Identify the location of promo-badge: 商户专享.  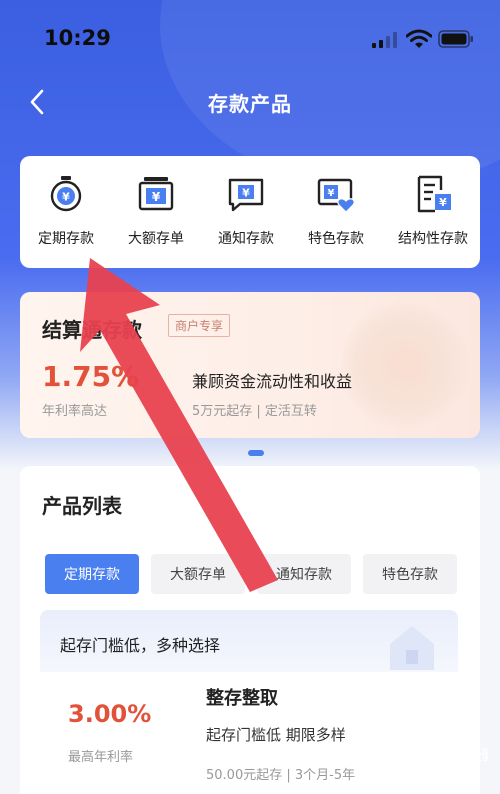
(199, 325).